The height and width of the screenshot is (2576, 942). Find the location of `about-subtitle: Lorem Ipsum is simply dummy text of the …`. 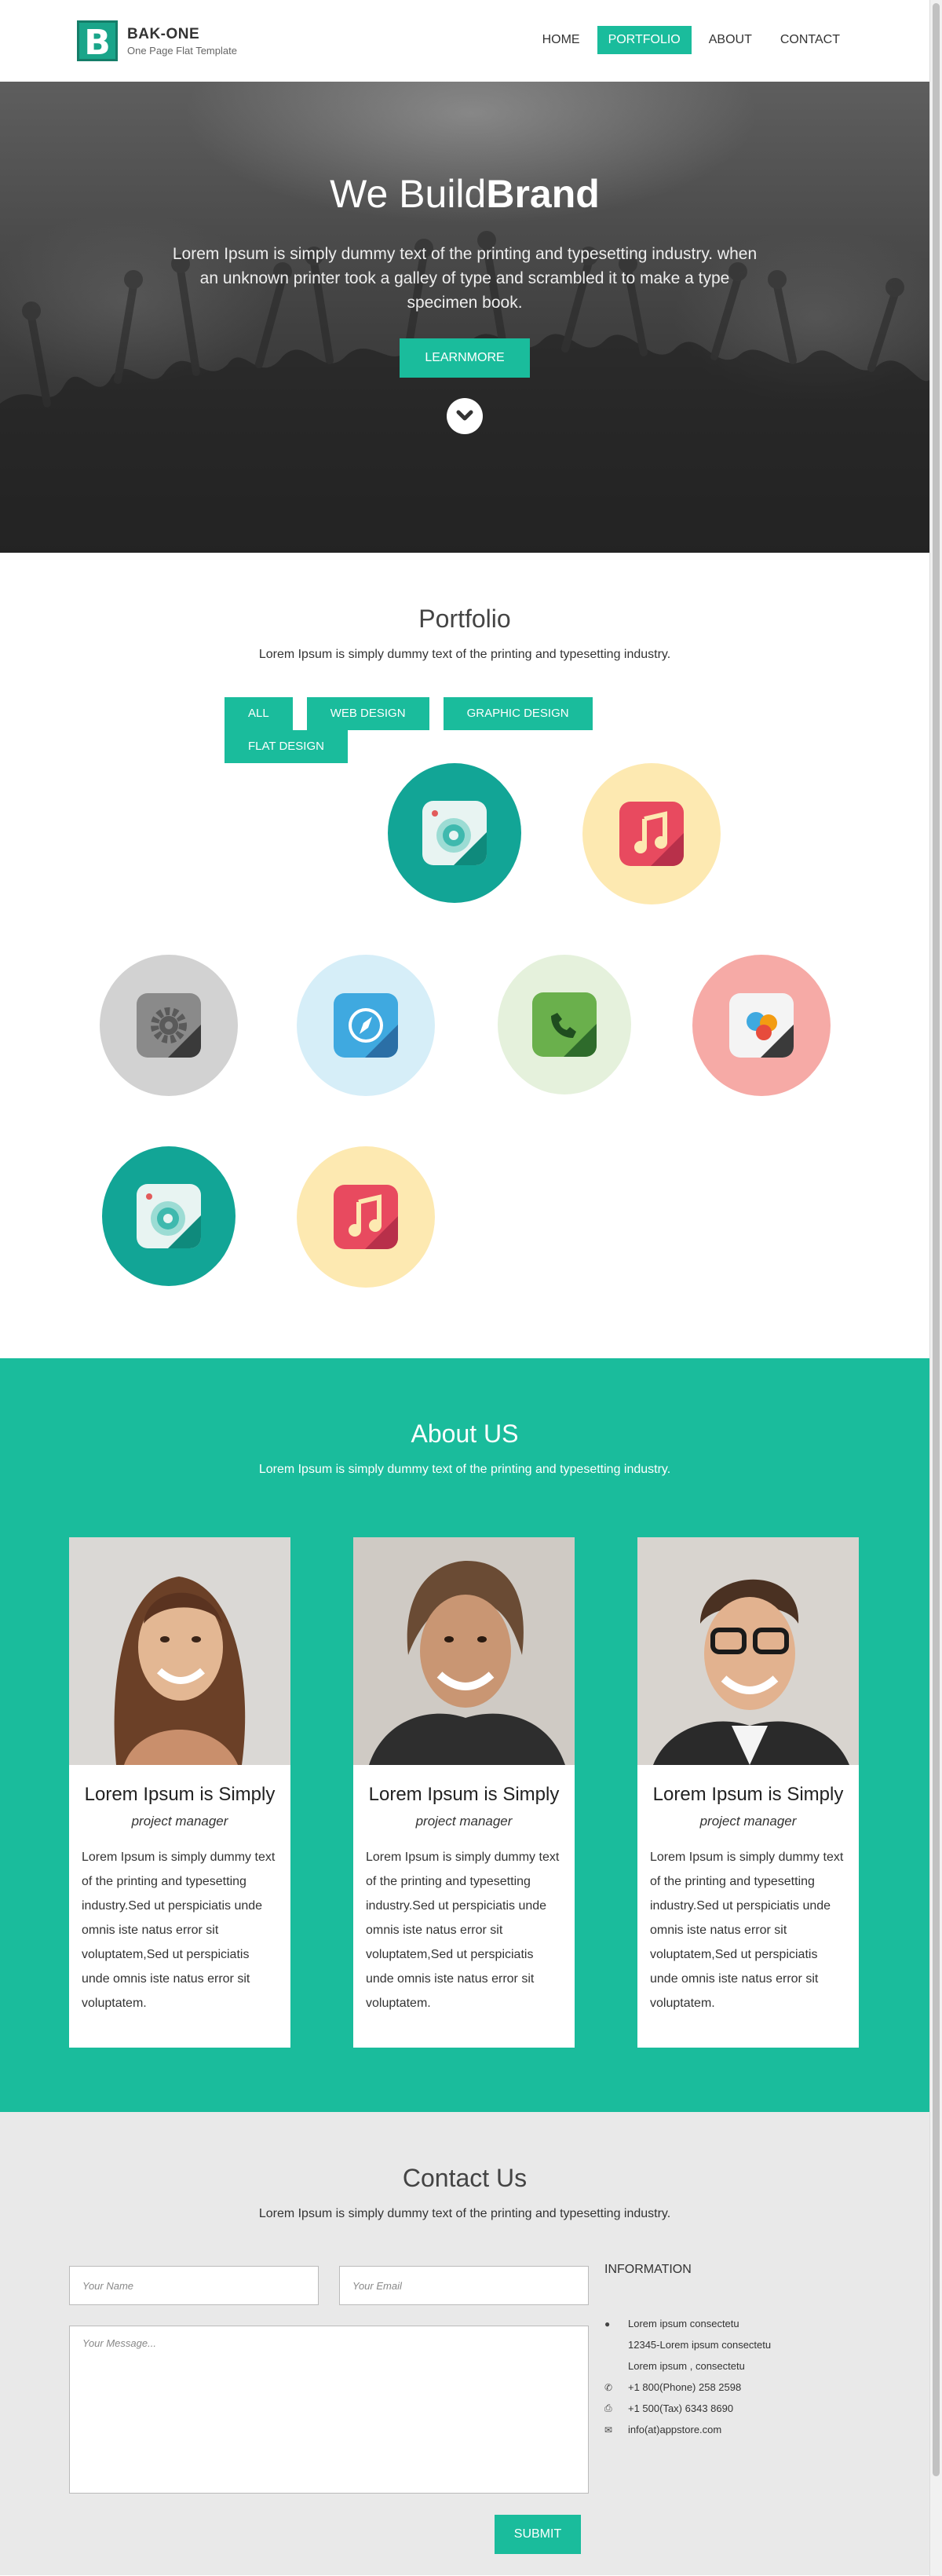

about-subtitle: Lorem Ipsum is simply dummy text of the … is located at coordinates (464, 1469).